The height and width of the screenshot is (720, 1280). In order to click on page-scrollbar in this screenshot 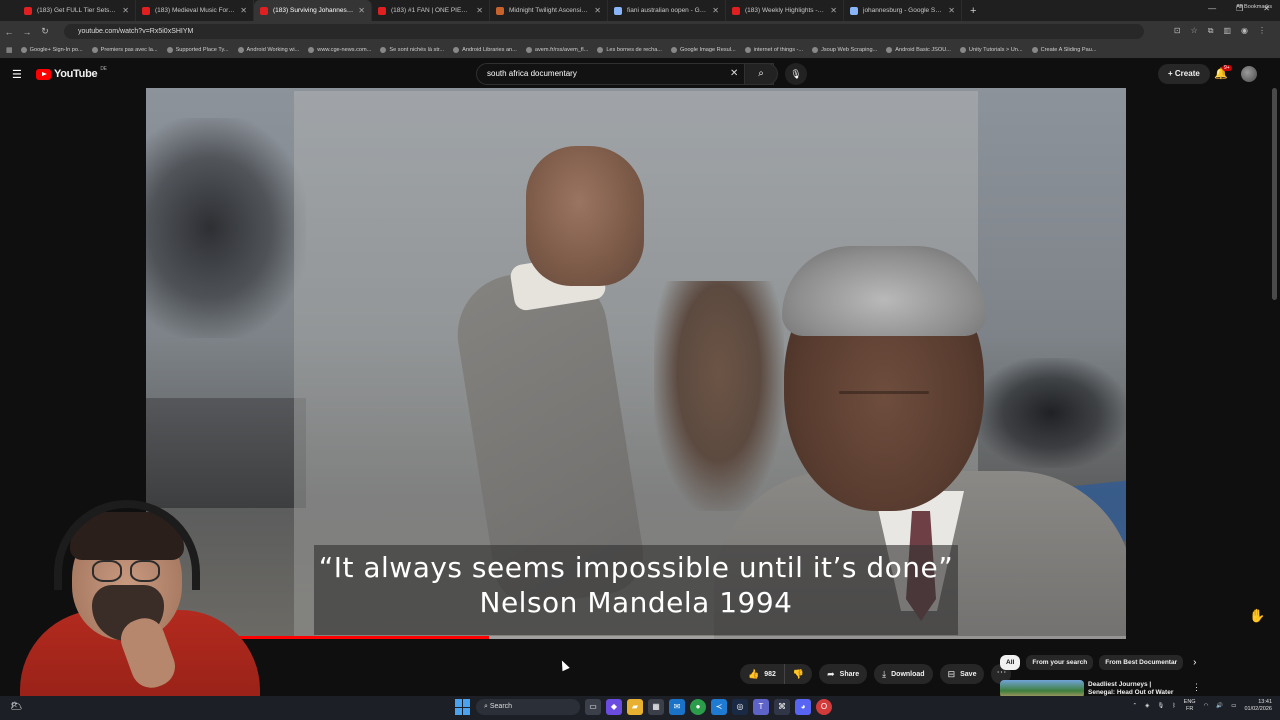, I will do `click(1274, 194)`.